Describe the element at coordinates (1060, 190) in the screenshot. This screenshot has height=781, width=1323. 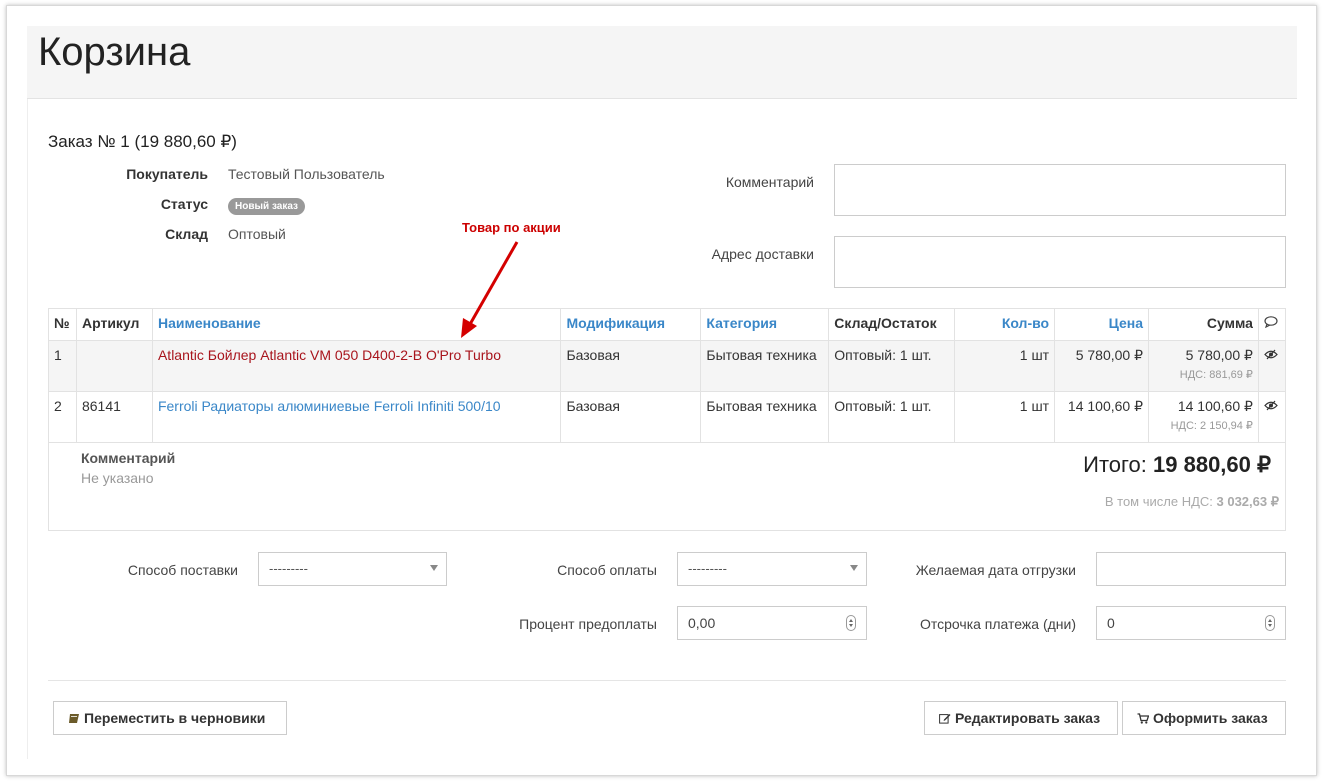
I see `comment-textarea` at that location.